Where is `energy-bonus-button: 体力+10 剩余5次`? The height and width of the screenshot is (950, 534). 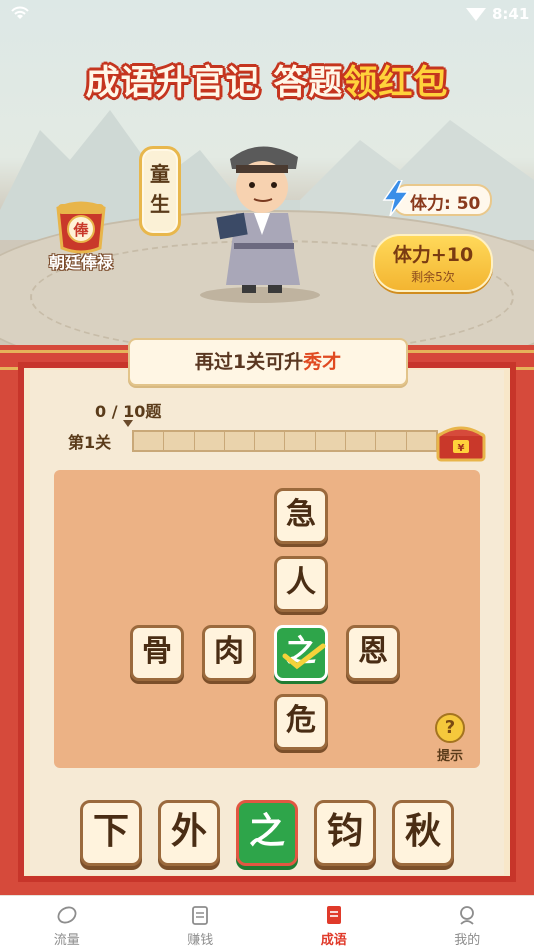
energy-bonus-button: 体力+10 剩余5次 is located at coordinates (433, 263).